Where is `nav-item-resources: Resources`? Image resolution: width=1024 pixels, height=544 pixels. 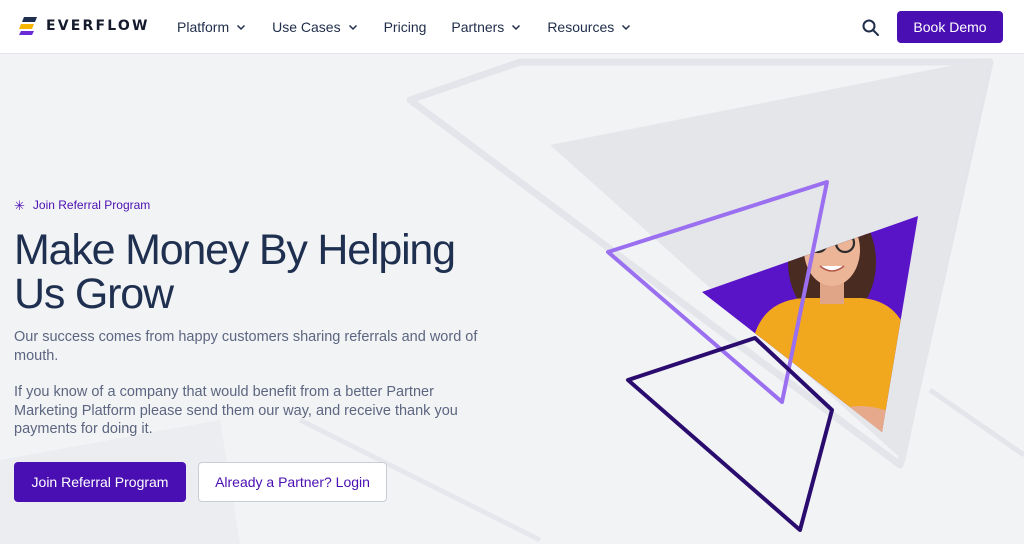 nav-item-resources: Resources is located at coordinates (589, 27).